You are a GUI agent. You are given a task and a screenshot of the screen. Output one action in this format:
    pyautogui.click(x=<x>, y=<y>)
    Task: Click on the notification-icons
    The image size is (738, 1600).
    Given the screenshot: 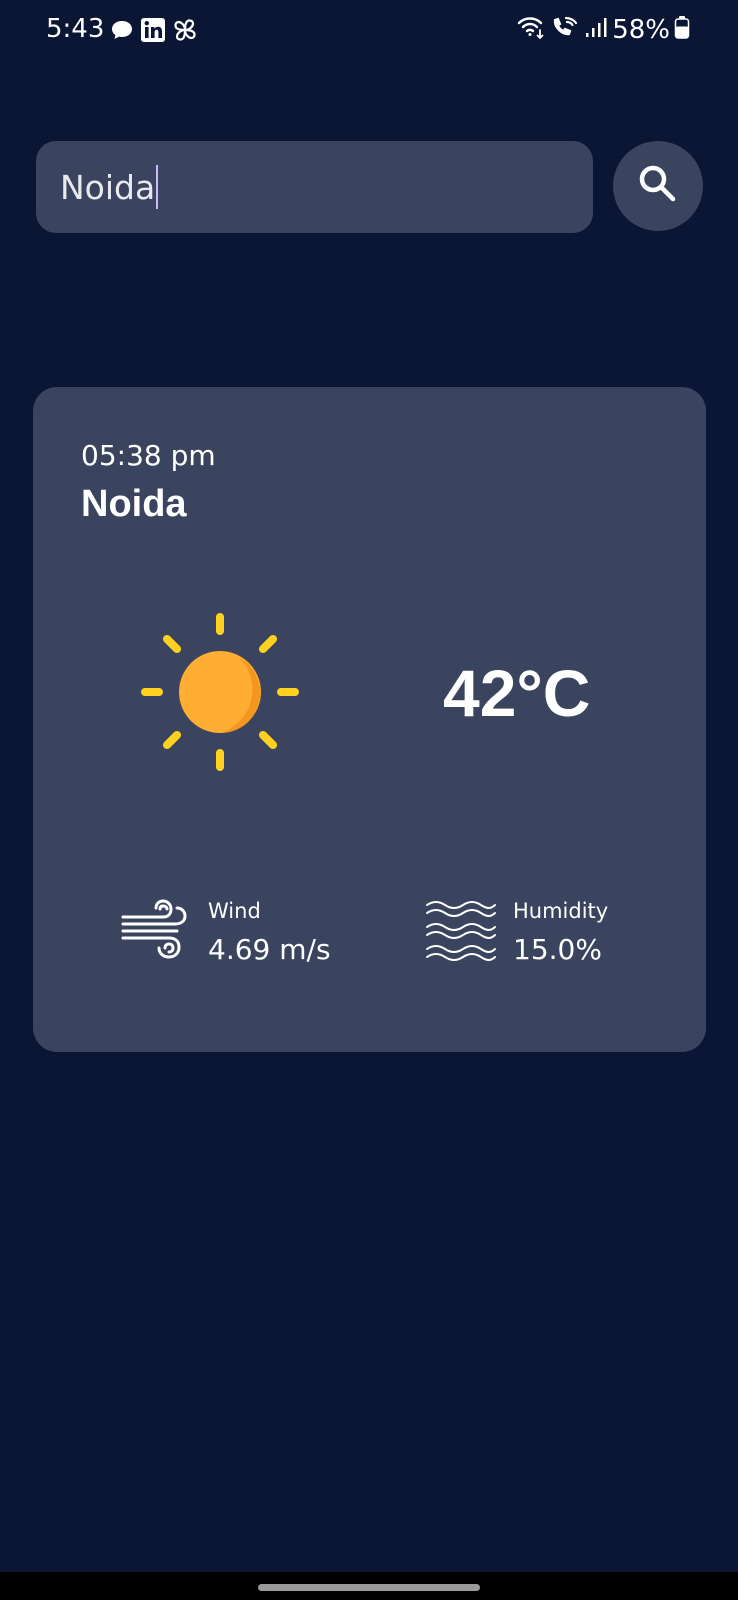 What is the action you would take?
    pyautogui.click(x=154, y=32)
    